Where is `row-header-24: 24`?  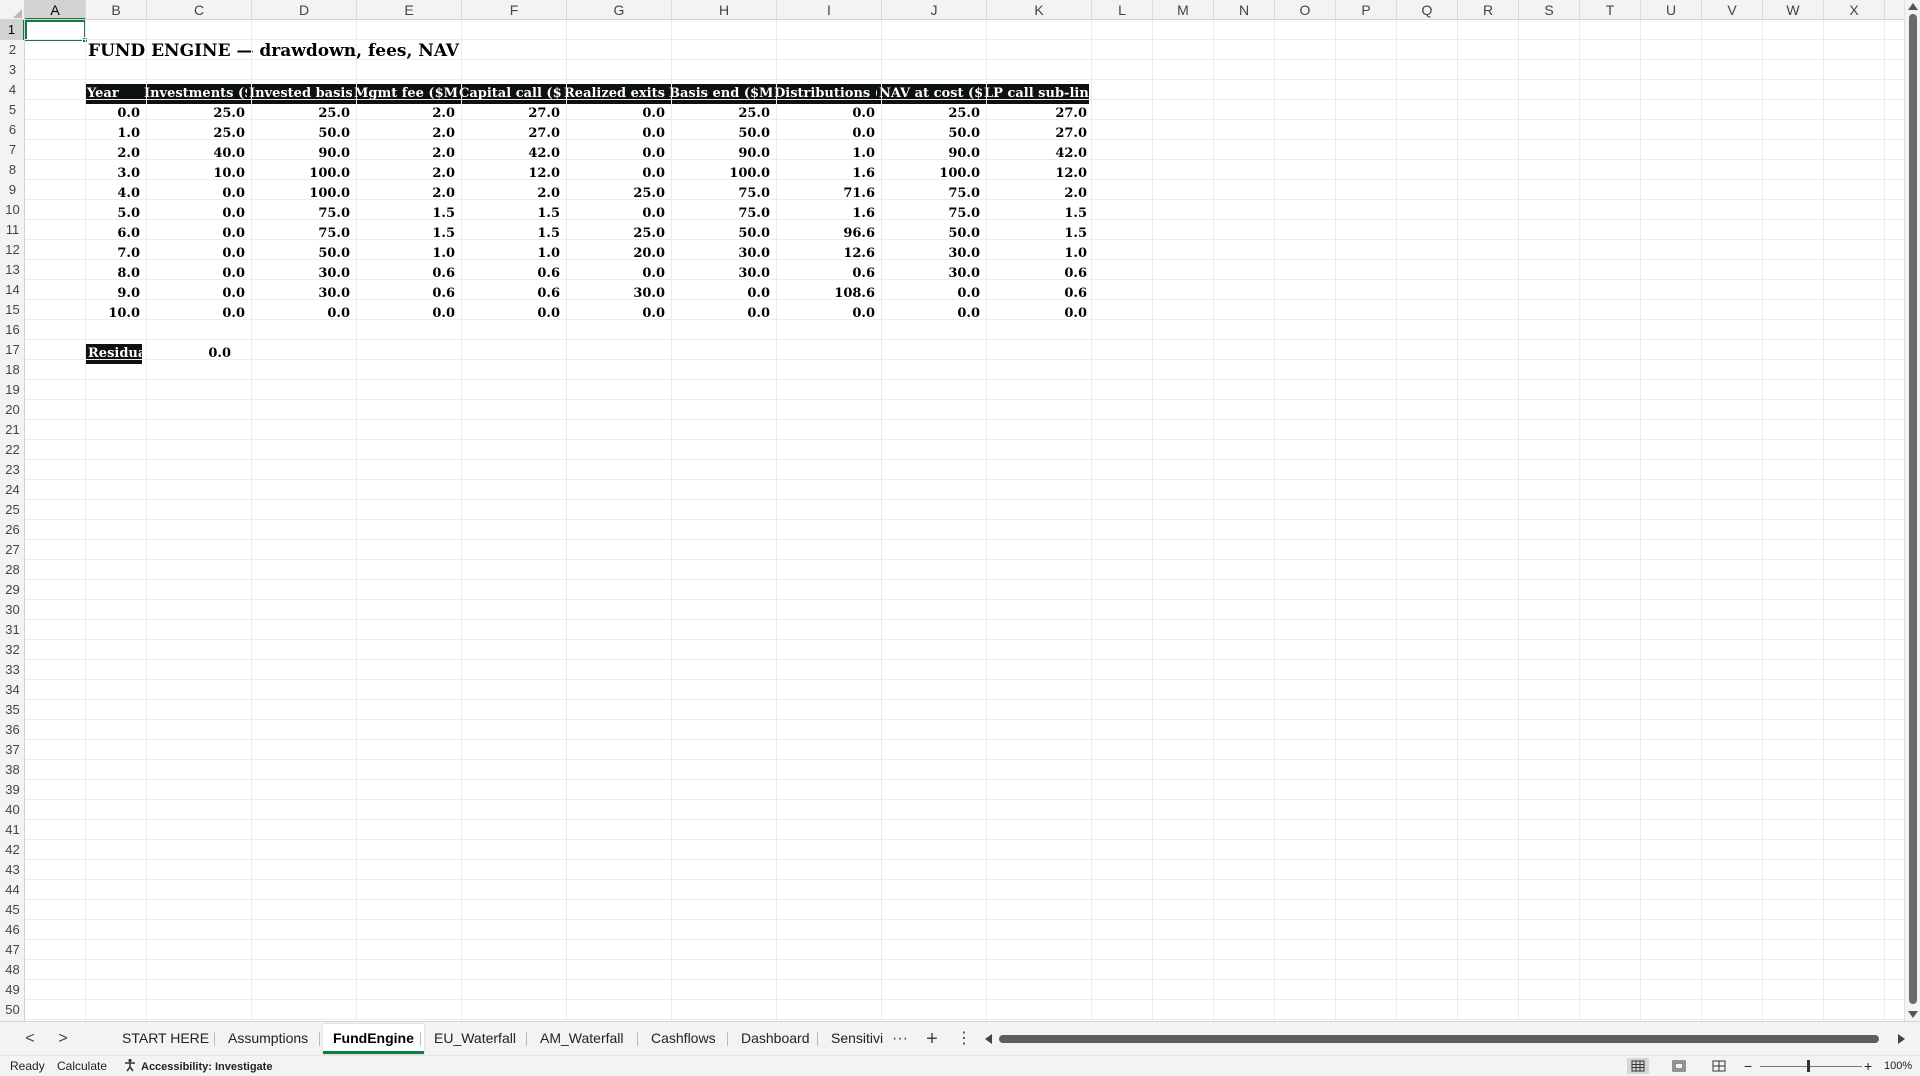 row-header-24: 24 is located at coordinates (12, 490).